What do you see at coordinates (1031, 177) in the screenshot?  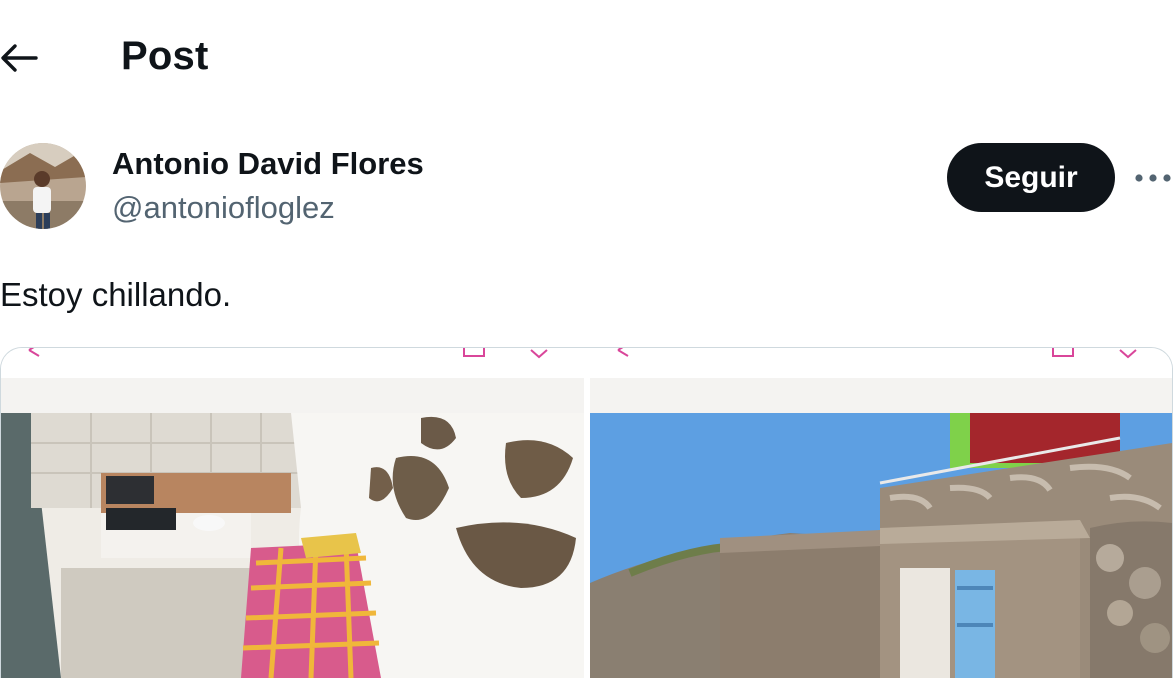 I see `follow-button: Seguir` at bounding box center [1031, 177].